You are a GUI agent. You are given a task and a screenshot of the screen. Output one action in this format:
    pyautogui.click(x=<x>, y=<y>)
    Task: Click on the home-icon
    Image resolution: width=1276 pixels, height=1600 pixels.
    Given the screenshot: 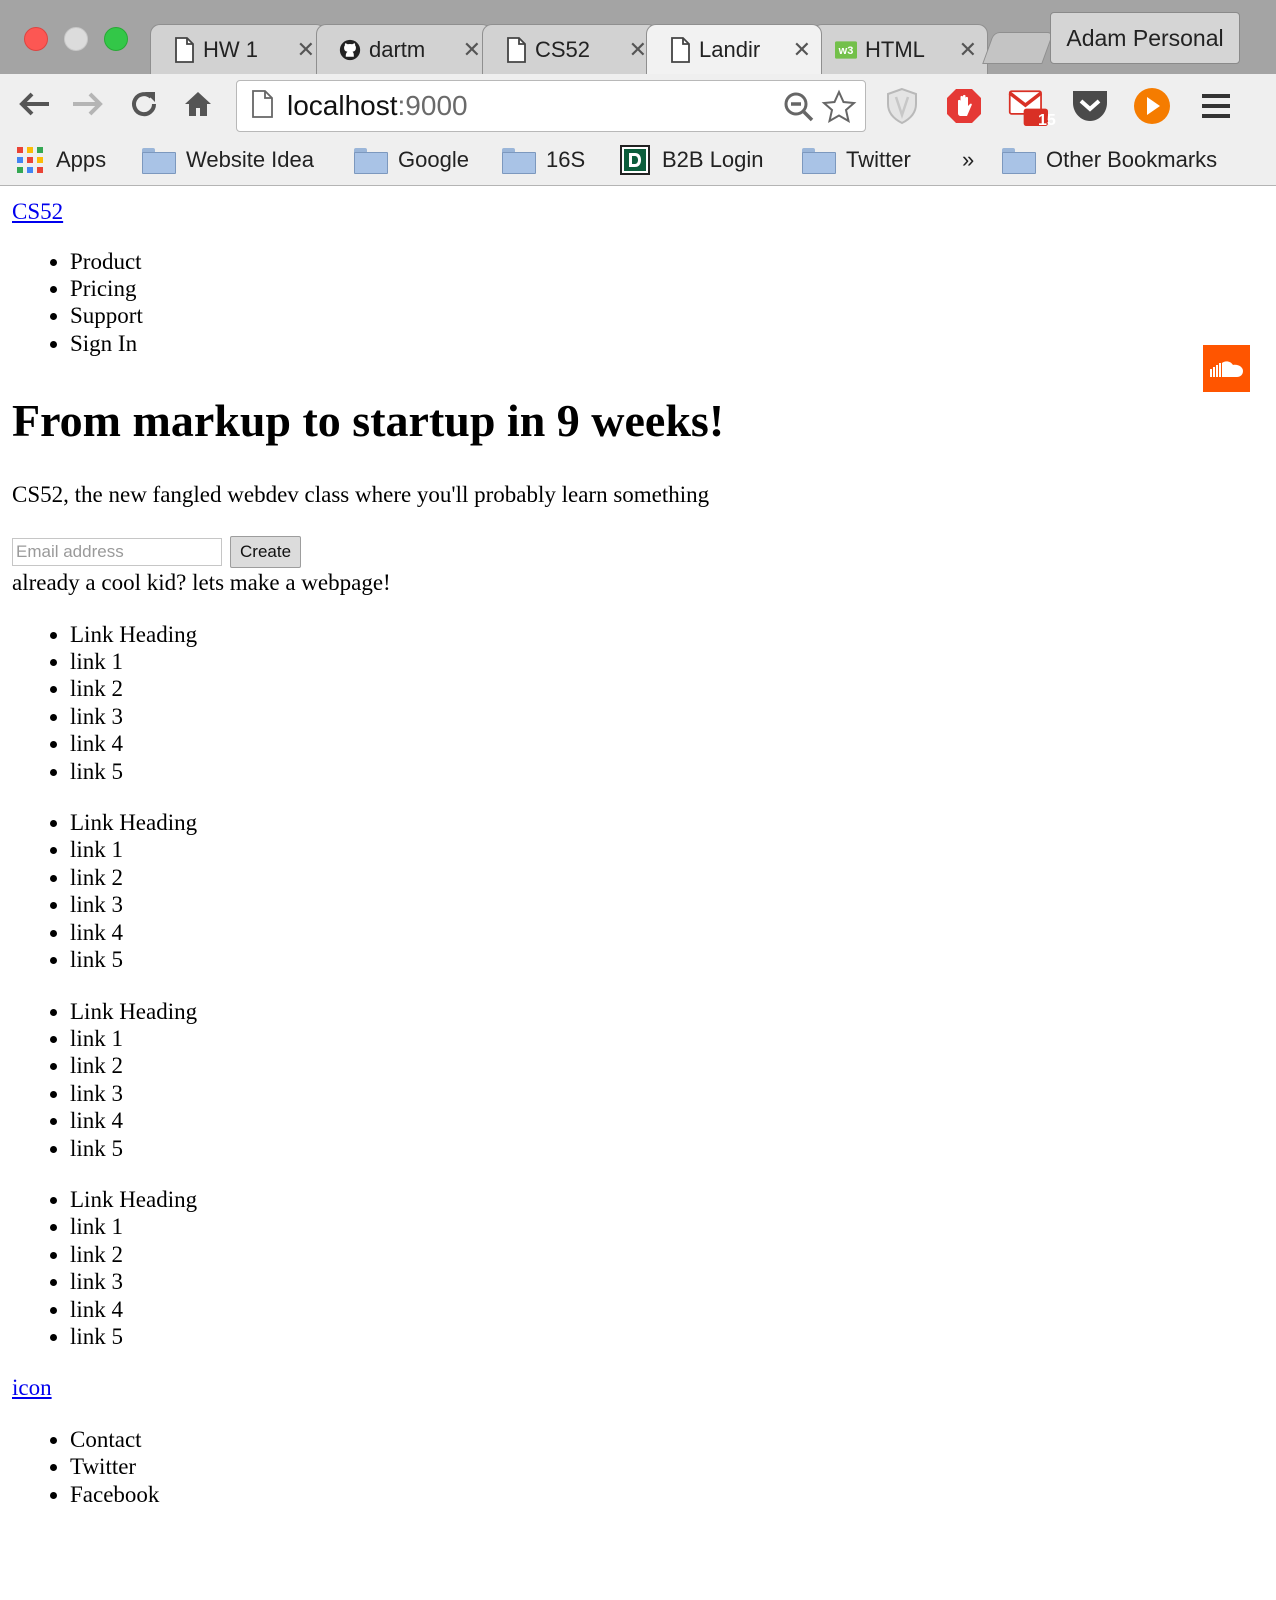 What is the action you would take?
    pyautogui.click(x=198, y=104)
    